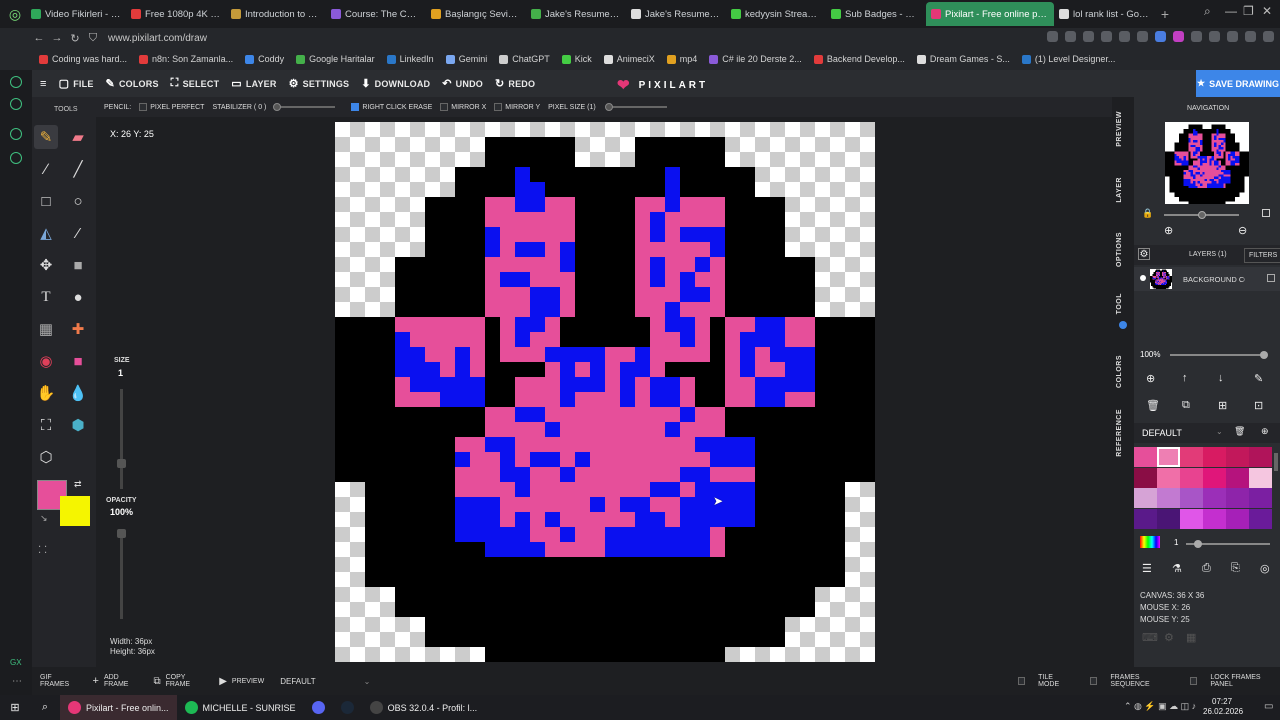 Image resolution: width=1280 pixels, height=720 pixels. I want to click on system-tray-icons: ⌃ ◍ ⚡ ▣ ☁ ◫ ♪, so click(1160, 706).